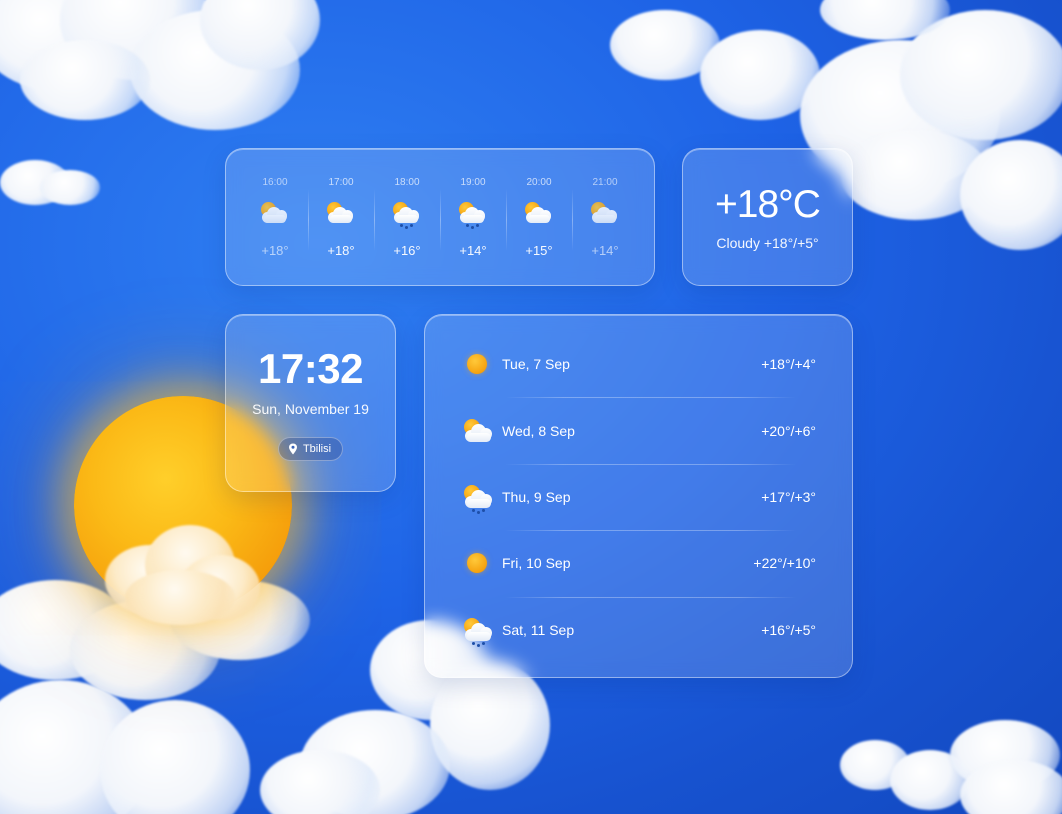 Image resolution: width=1062 pixels, height=814 pixels. What do you see at coordinates (768, 204) in the screenshot?
I see `current-temperature: +18°C` at bounding box center [768, 204].